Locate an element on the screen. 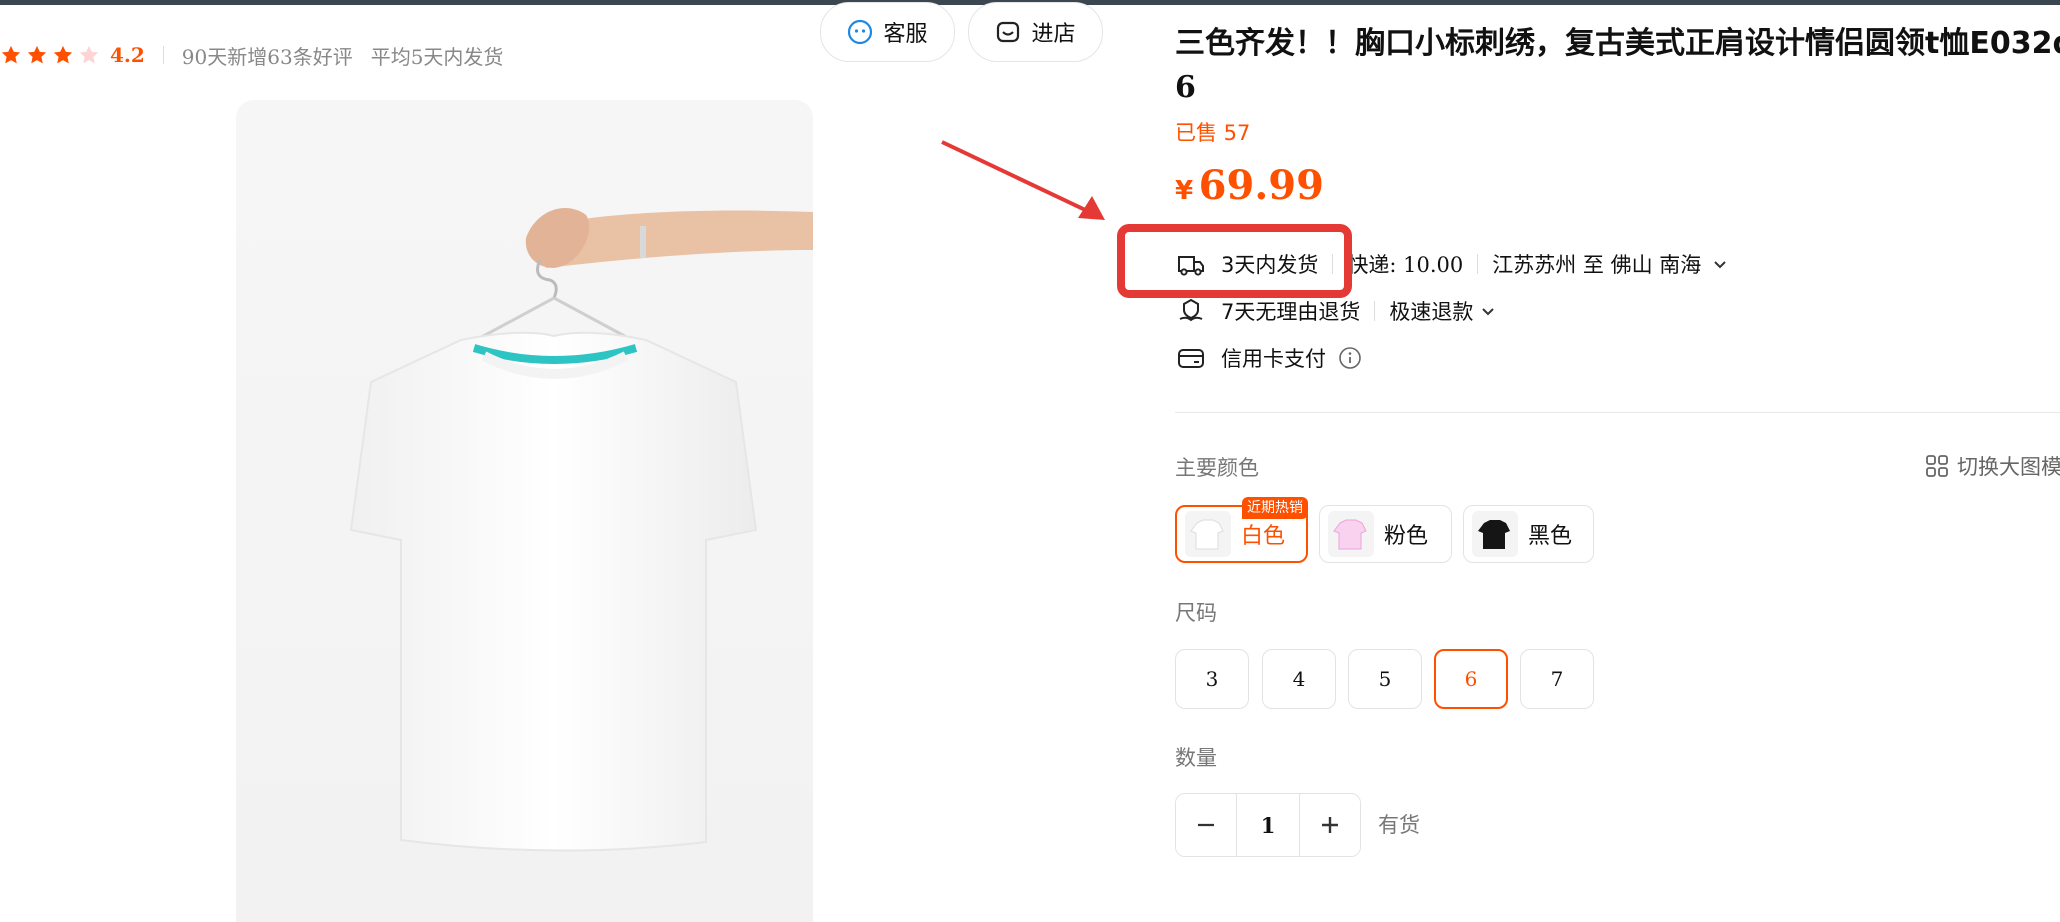  color-name: 粉色 is located at coordinates (1406, 536).